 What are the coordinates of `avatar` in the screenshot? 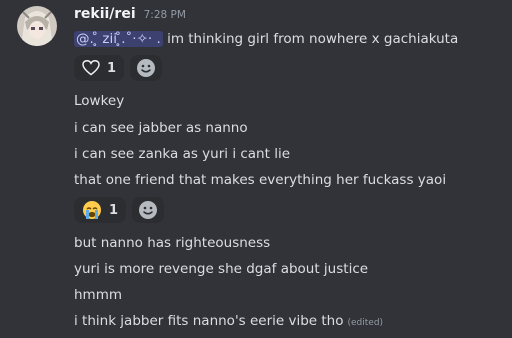 It's located at (37, 26).